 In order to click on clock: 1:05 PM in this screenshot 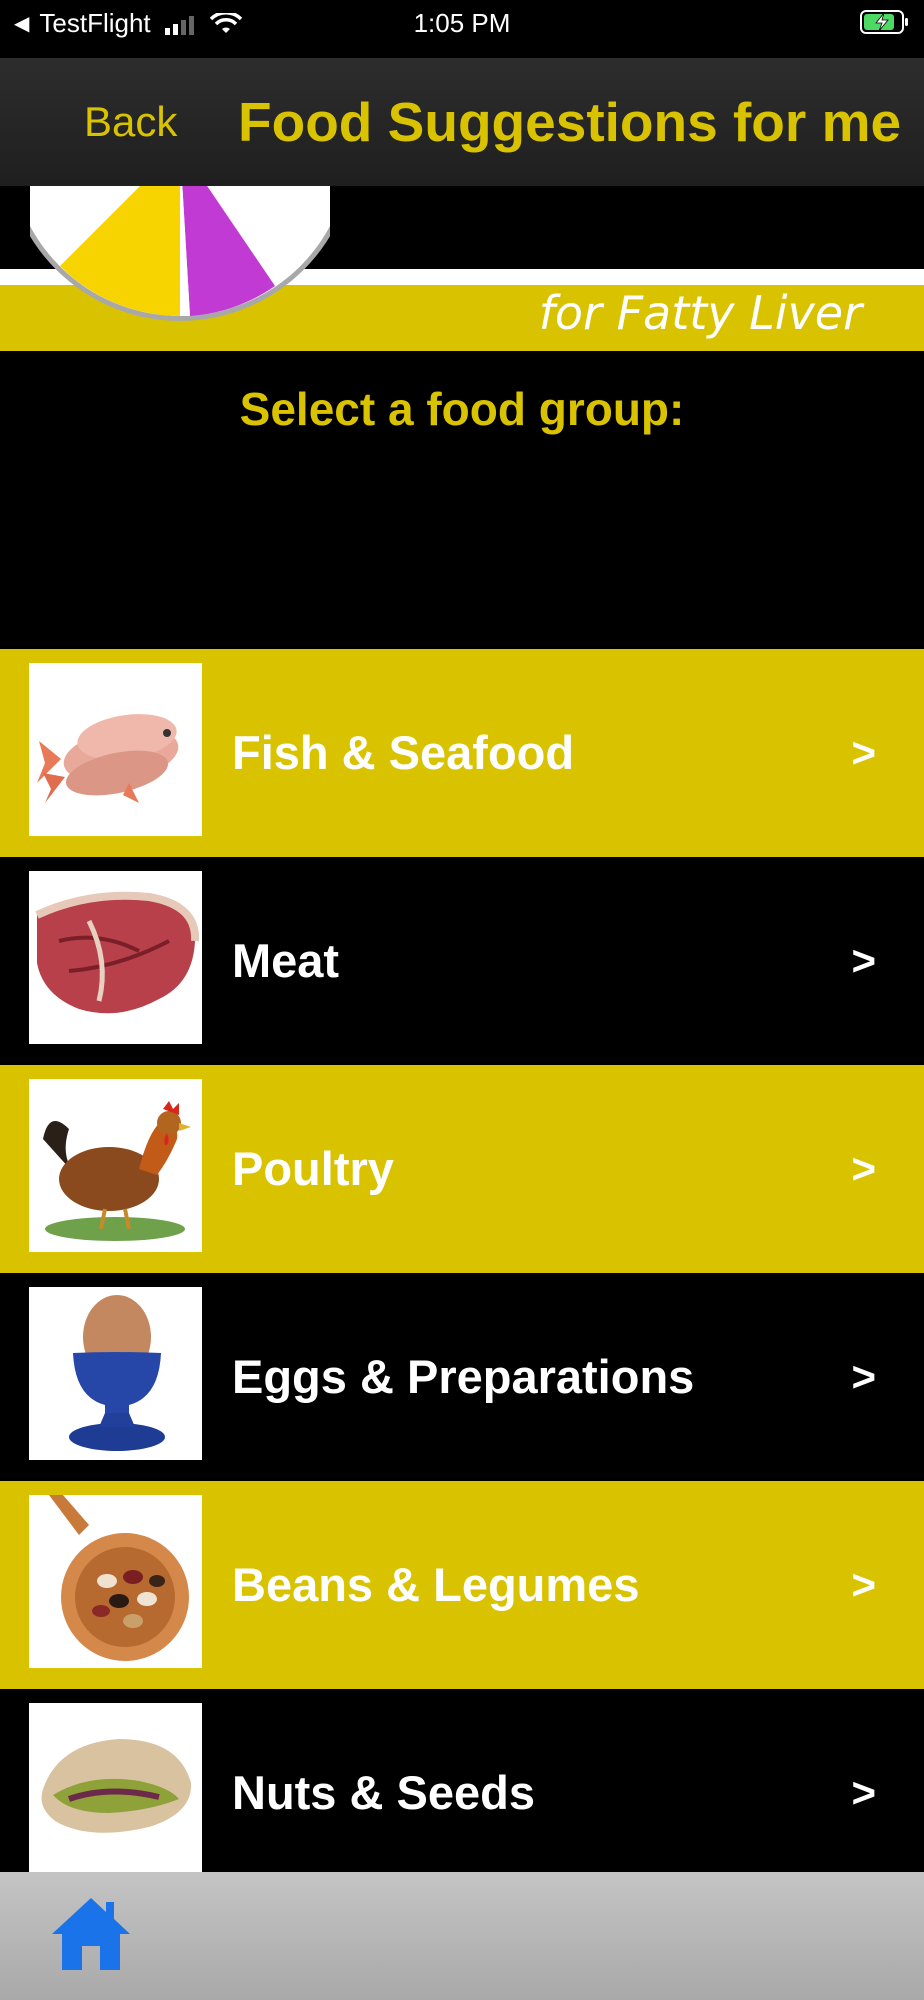, I will do `click(462, 23)`.